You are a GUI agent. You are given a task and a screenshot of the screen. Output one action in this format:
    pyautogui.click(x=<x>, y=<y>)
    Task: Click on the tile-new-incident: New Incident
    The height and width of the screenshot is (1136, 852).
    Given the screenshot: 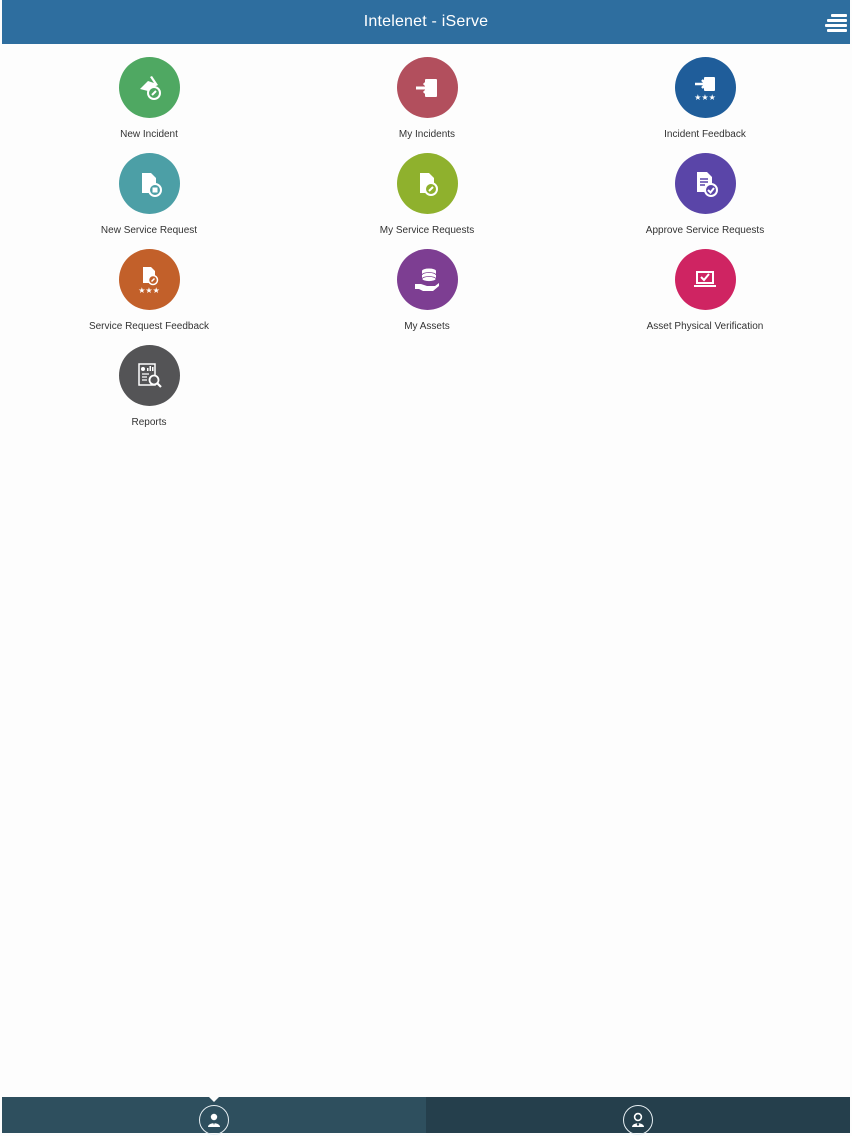 What is the action you would take?
    pyautogui.click(x=149, y=98)
    